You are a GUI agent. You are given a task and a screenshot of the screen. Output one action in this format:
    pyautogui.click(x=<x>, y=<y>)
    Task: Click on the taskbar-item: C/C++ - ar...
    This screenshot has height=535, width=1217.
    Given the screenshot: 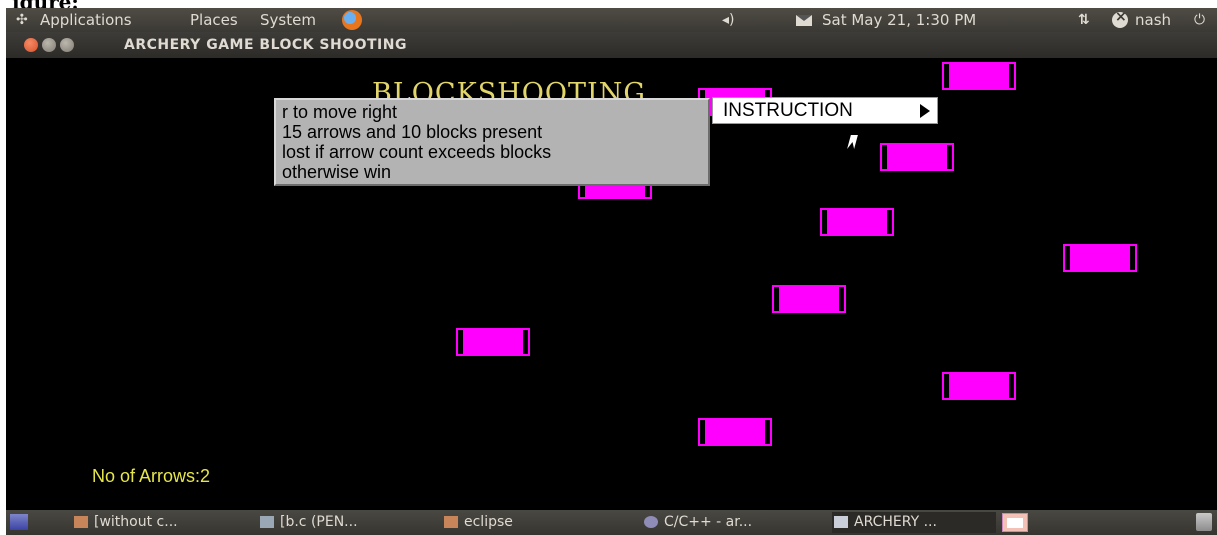 What is the action you would take?
    pyautogui.click(x=732, y=522)
    